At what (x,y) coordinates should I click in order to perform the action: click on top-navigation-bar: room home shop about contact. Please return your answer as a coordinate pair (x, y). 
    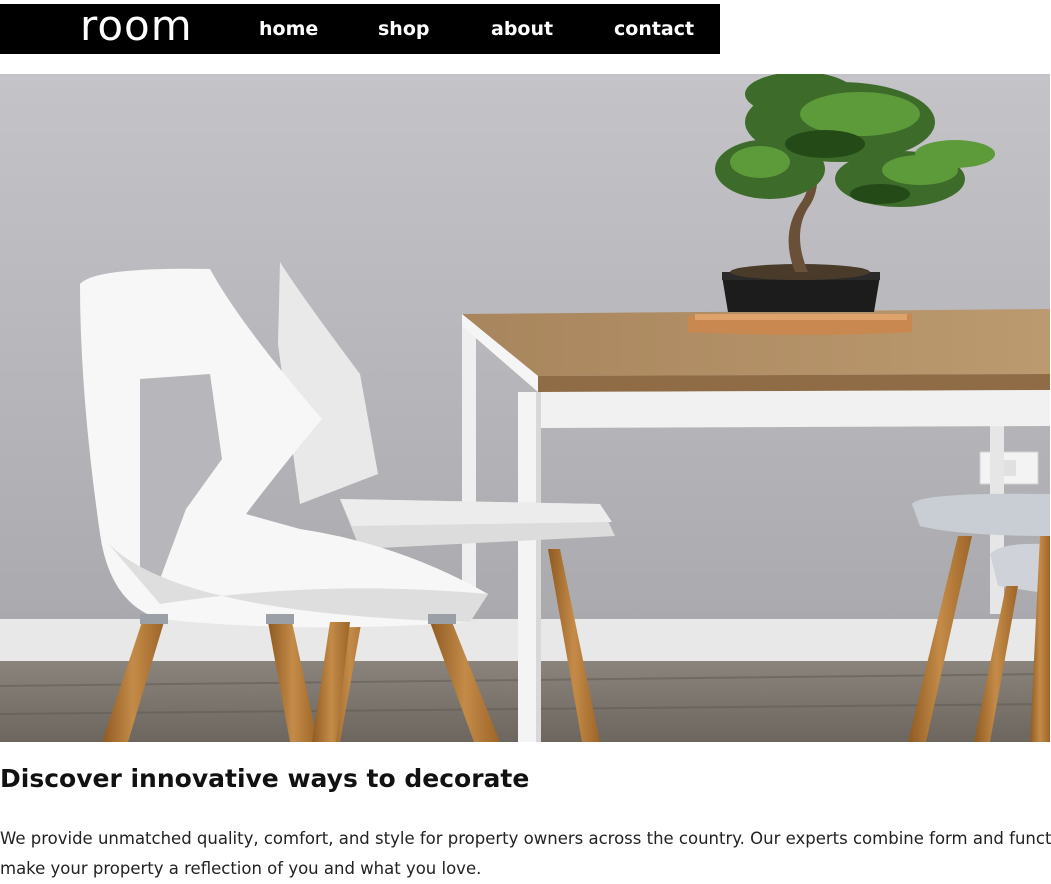
    Looking at the image, I should click on (360, 27).